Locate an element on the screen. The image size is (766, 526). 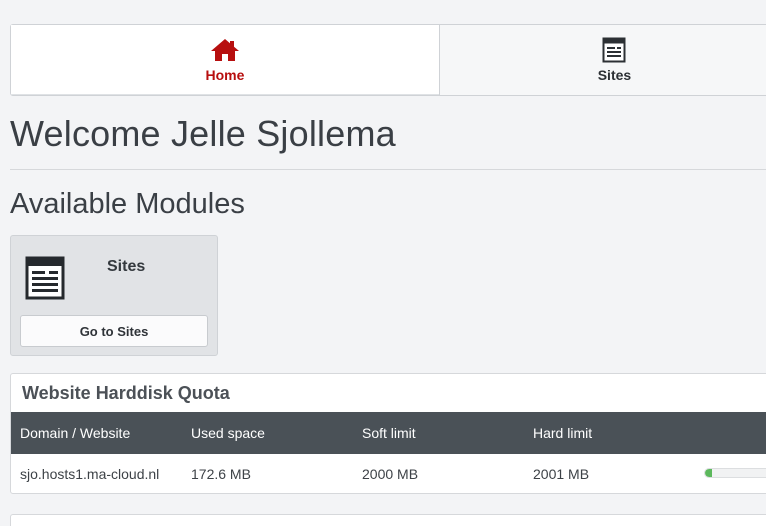
module-card-sites: Sites Go to Sites is located at coordinates (114, 295).